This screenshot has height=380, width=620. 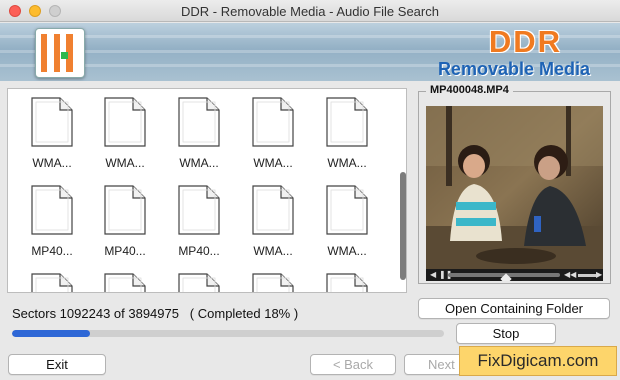 What do you see at coordinates (60, 53) in the screenshot?
I see `checker-logo-icon` at bounding box center [60, 53].